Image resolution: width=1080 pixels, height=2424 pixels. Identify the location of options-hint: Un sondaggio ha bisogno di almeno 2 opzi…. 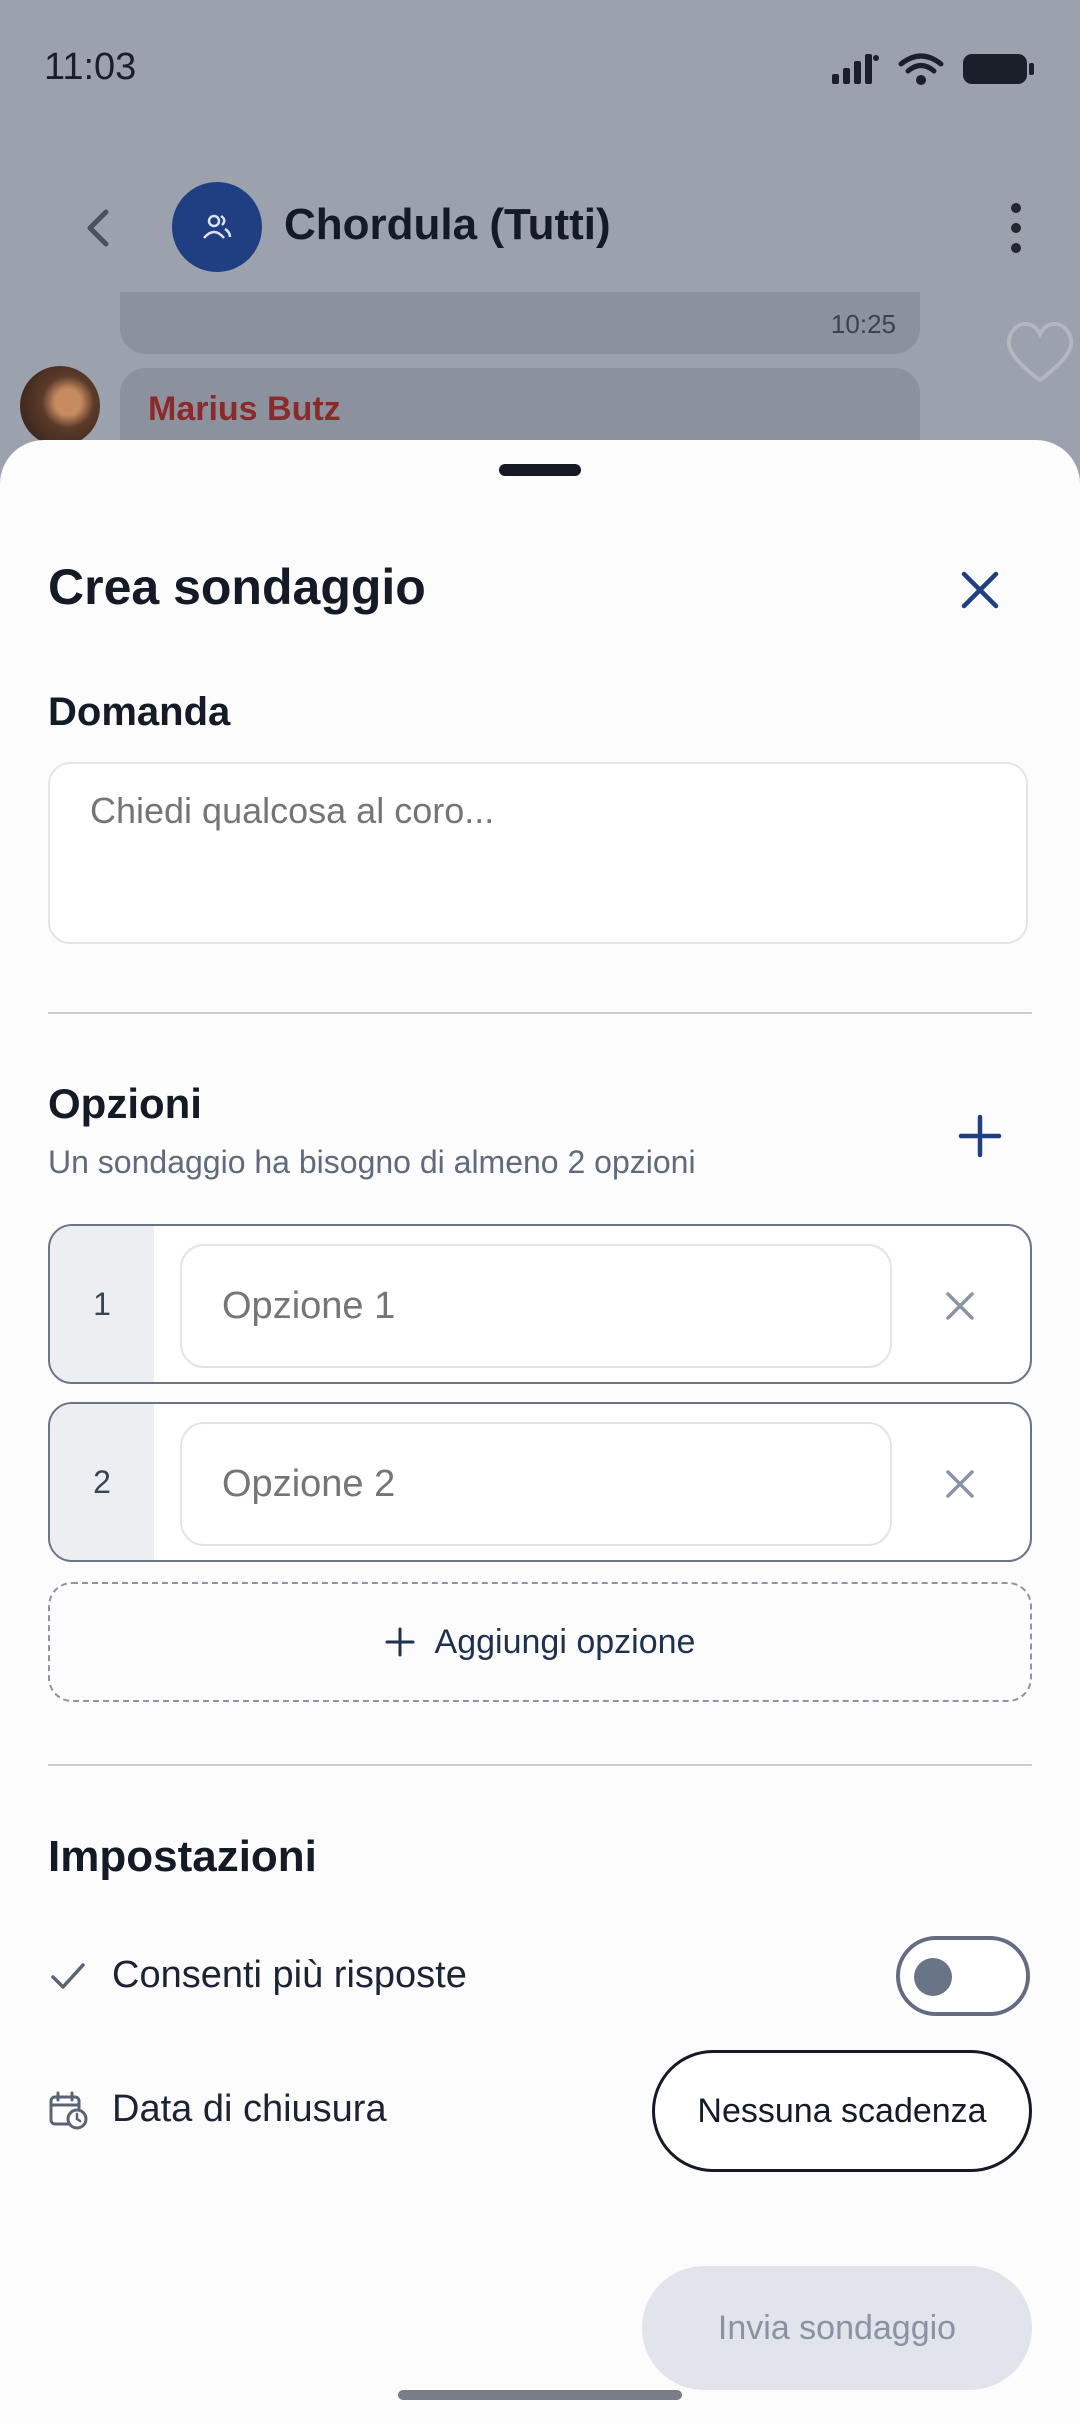
(372, 1162).